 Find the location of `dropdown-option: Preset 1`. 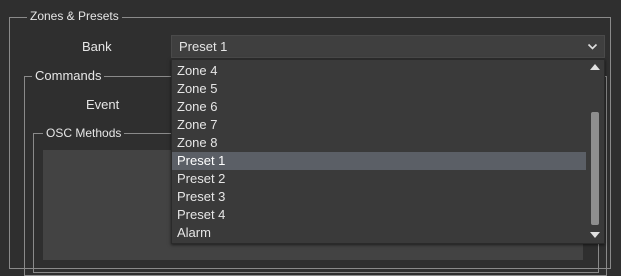

dropdown-option: Preset 1 is located at coordinates (379, 161).